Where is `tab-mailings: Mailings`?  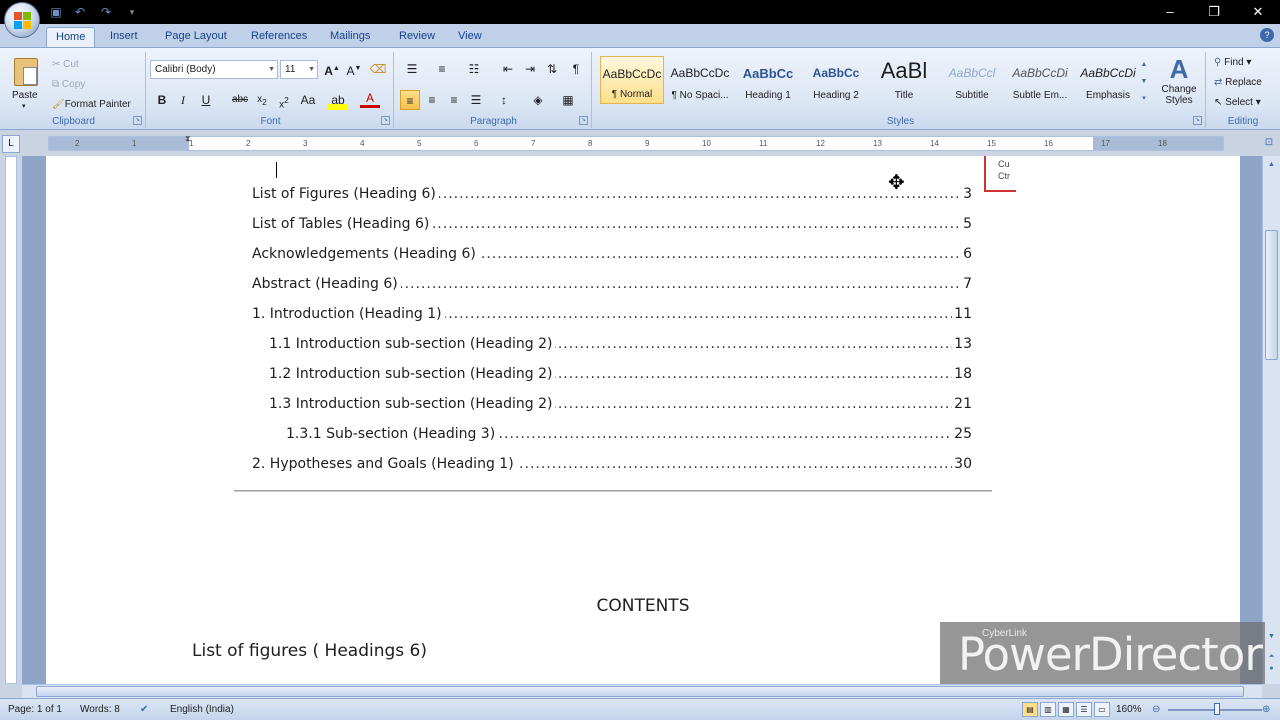 tab-mailings: Mailings is located at coordinates (350, 37).